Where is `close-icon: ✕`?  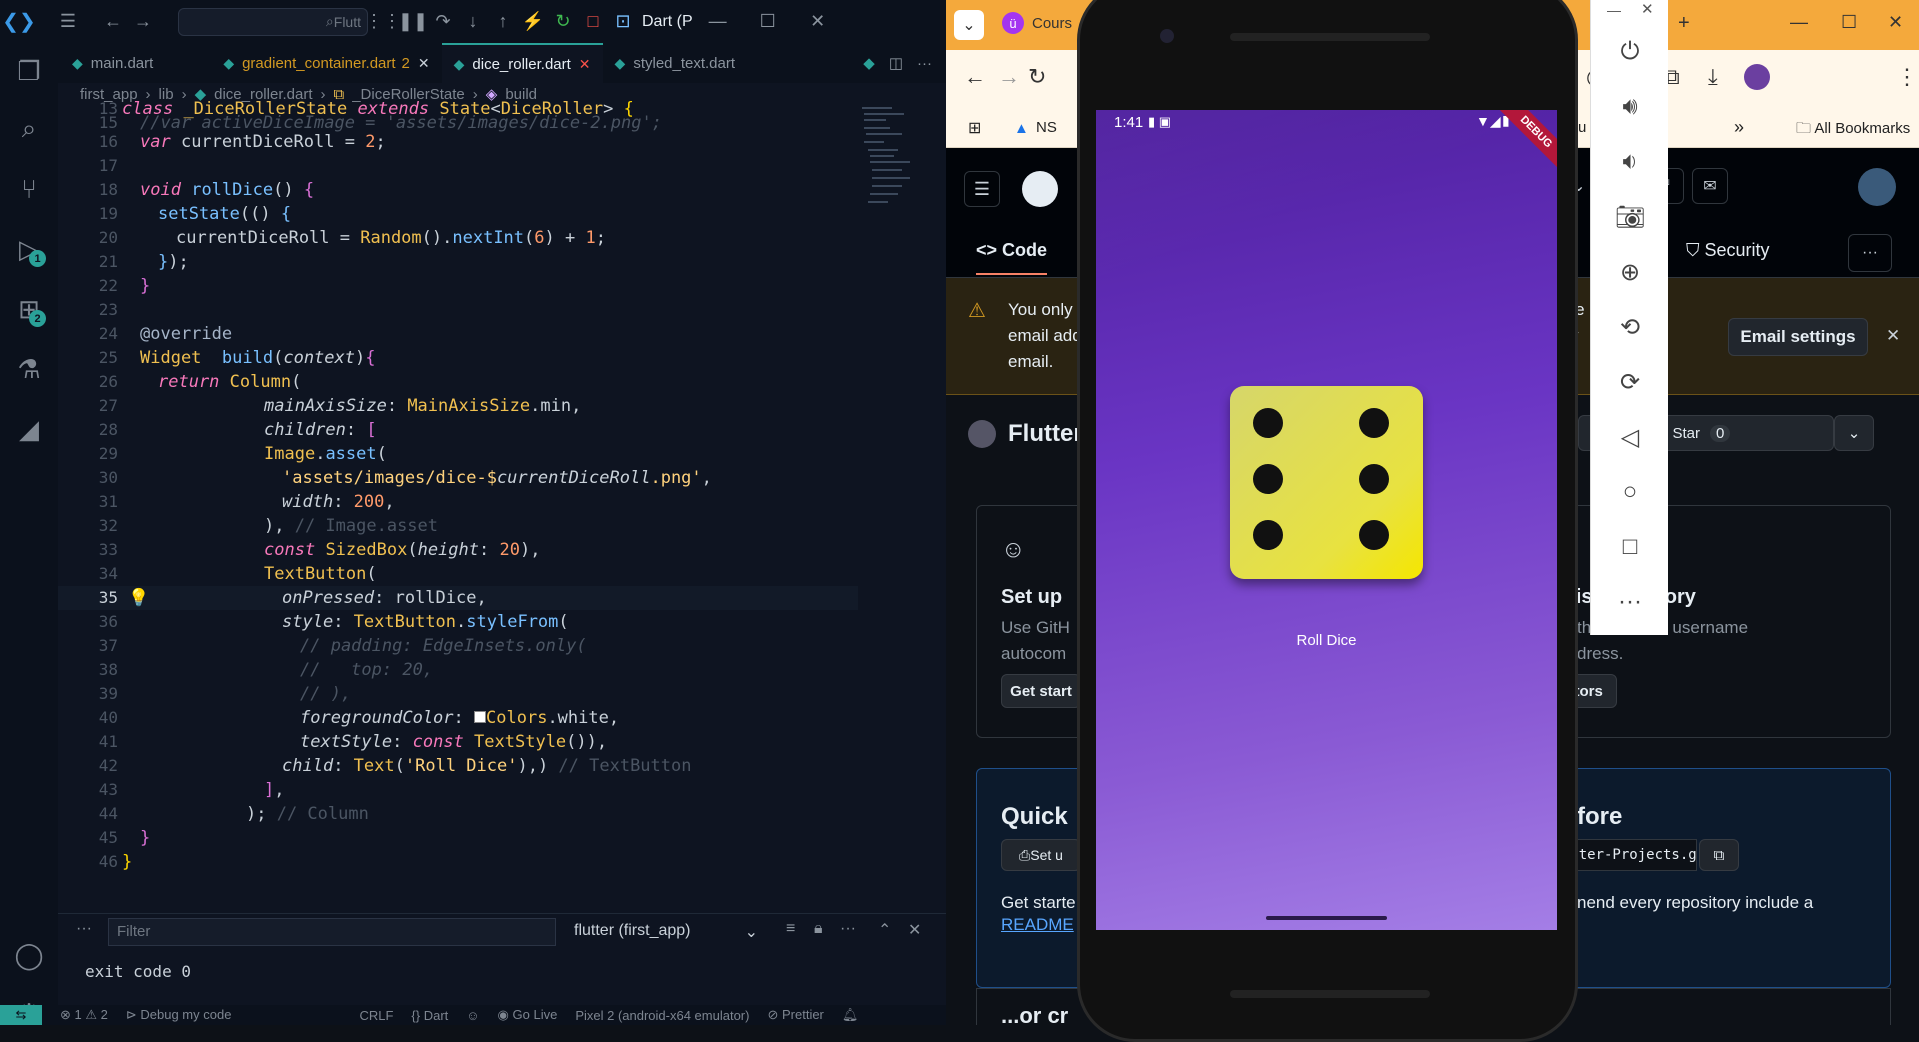
close-icon: ✕ is located at coordinates (818, 21).